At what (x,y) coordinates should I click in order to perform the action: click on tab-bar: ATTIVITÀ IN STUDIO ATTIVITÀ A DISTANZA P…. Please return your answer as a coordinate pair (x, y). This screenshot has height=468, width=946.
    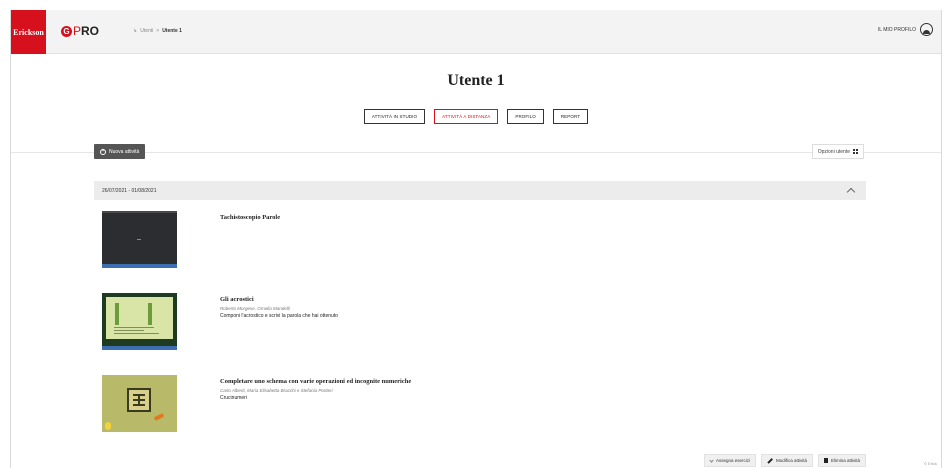
    Looking at the image, I should click on (476, 116).